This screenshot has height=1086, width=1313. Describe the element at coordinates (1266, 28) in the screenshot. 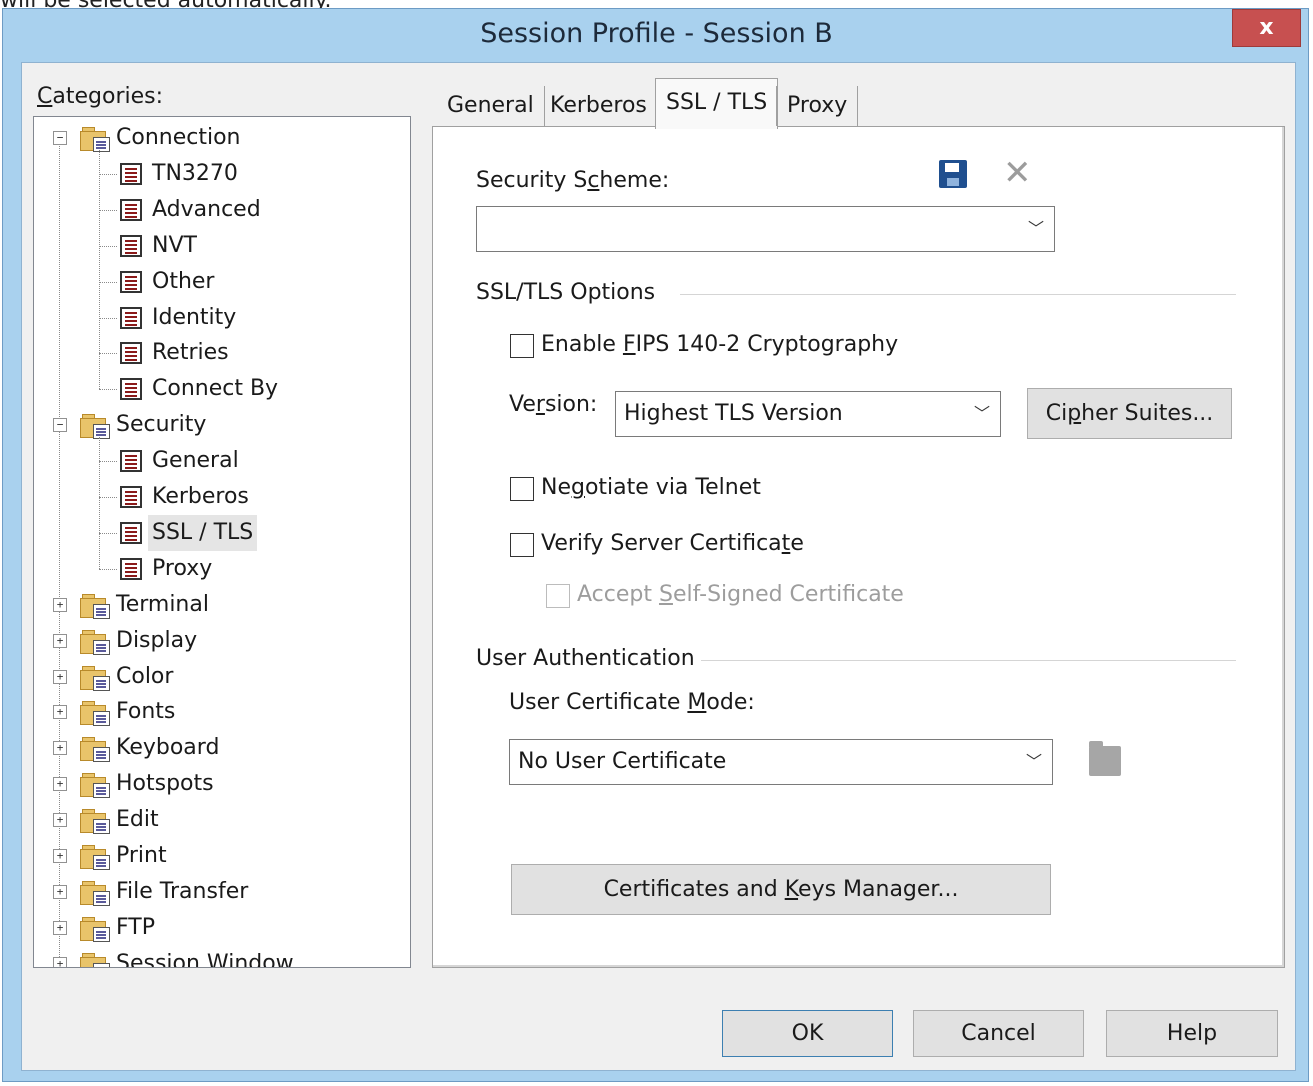

I see `close-button: x` at that location.